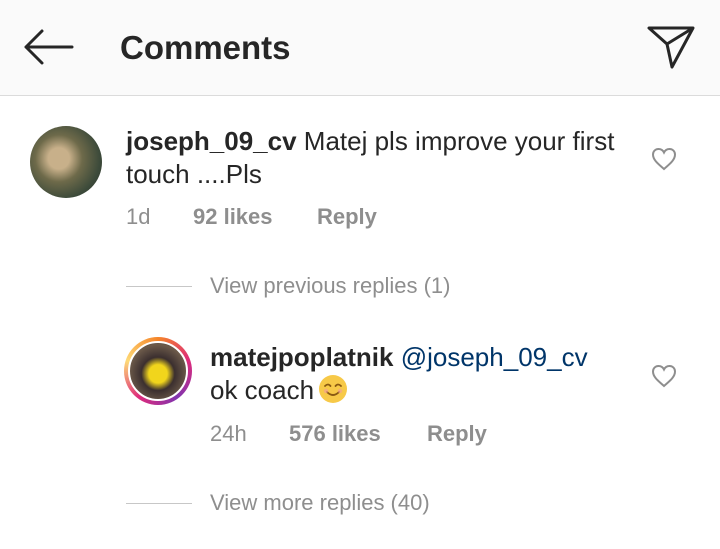 The width and height of the screenshot is (720, 549). I want to click on likes-count: 92 likes, so click(233, 217).